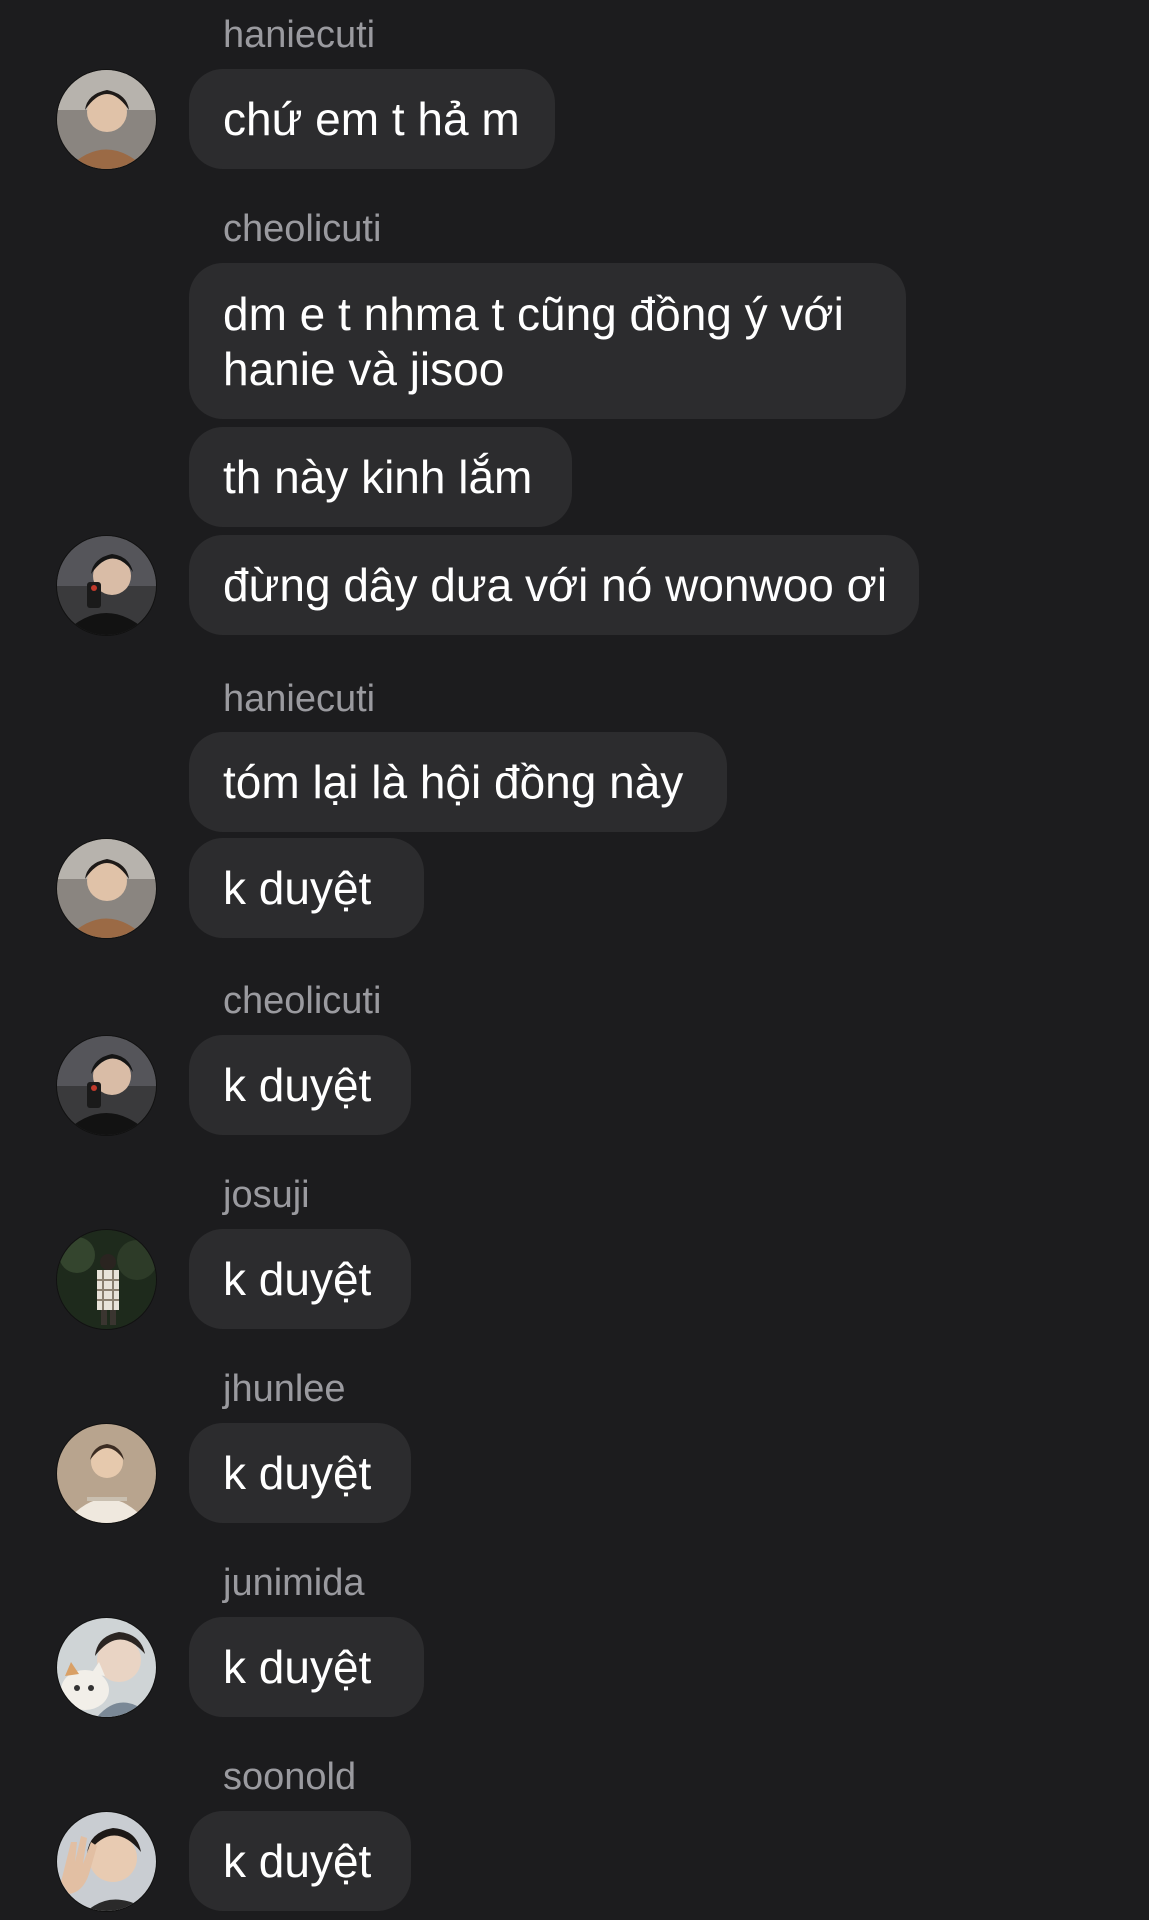 The width and height of the screenshot is (1149, 1920). Describe the element at coordinates (290, 1777) in the screenshot. I see `sender-name: soonold` at that location.